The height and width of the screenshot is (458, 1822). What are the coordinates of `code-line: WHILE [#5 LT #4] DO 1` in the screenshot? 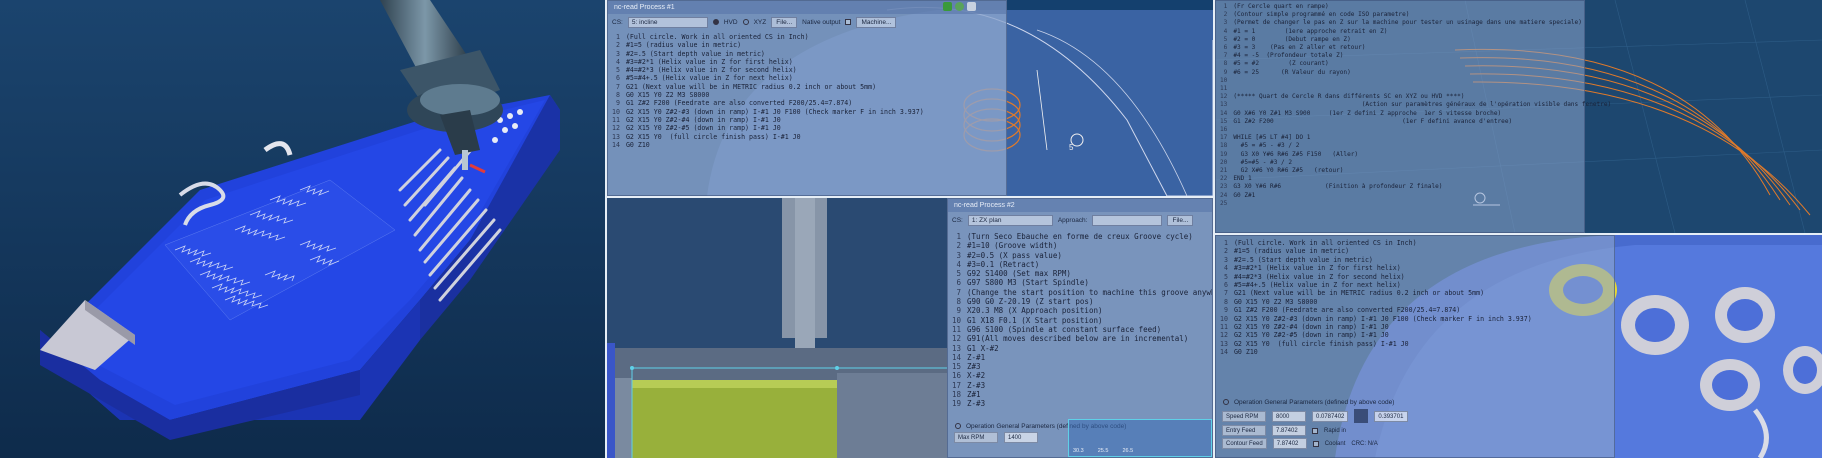 It's located at (1422, 138).